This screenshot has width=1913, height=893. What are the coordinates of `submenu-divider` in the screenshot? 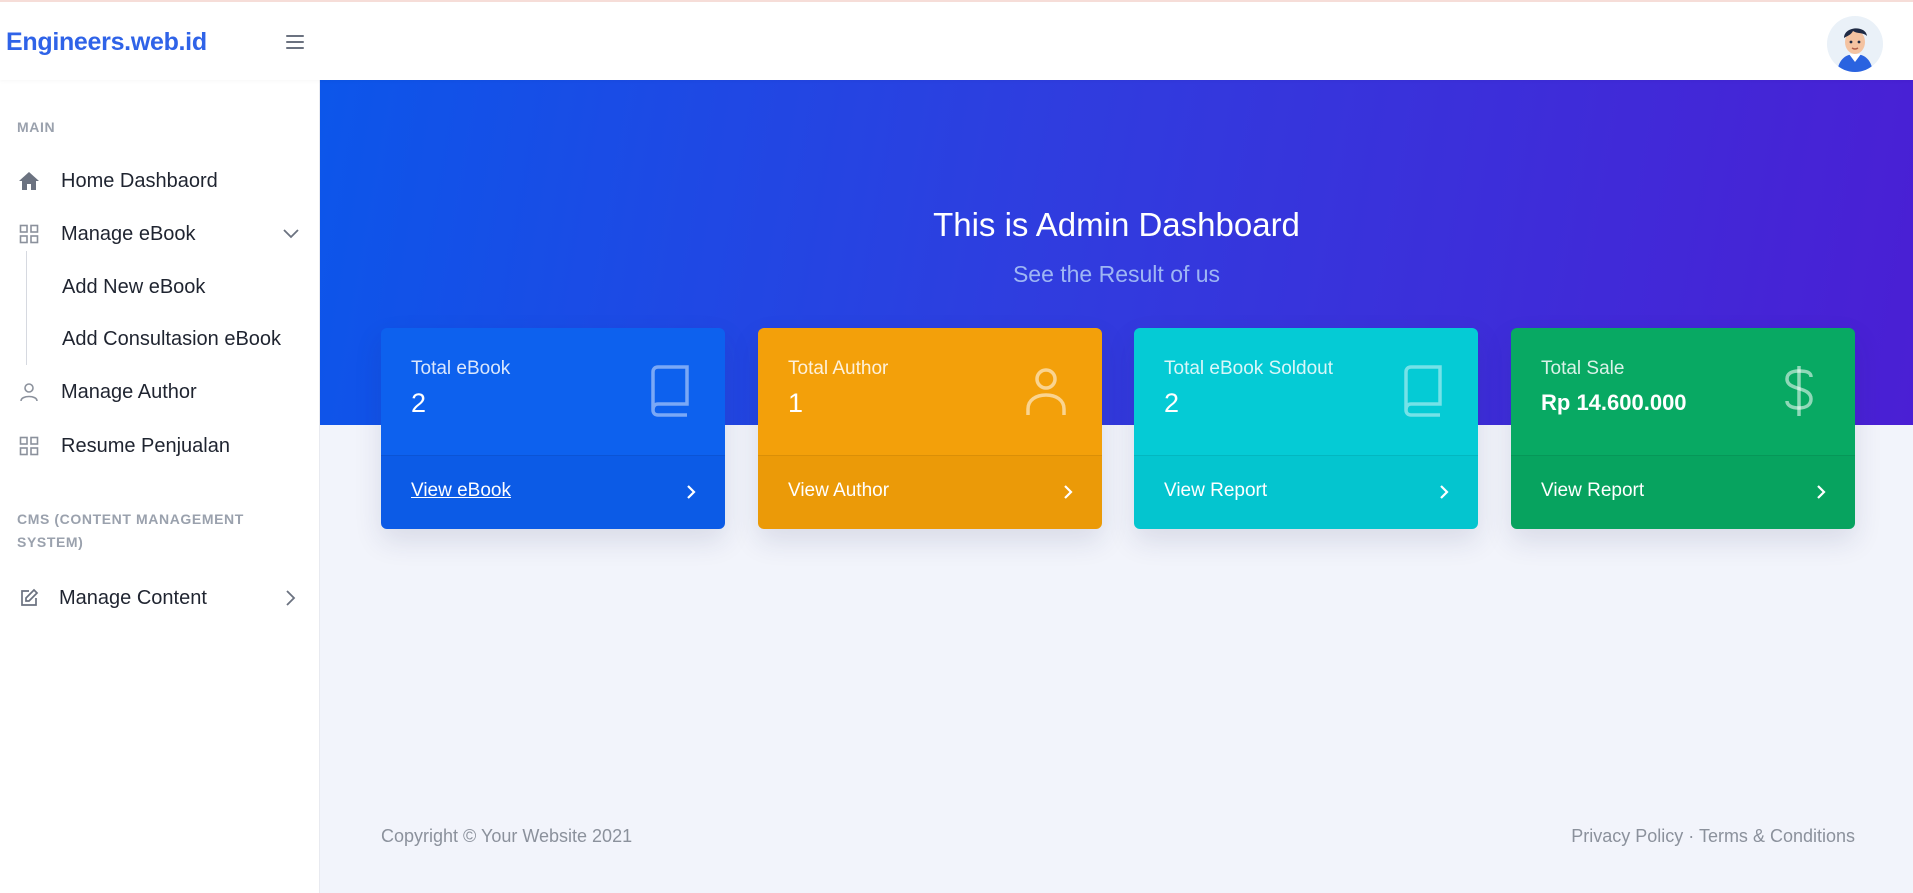 It's located at (26, 308).